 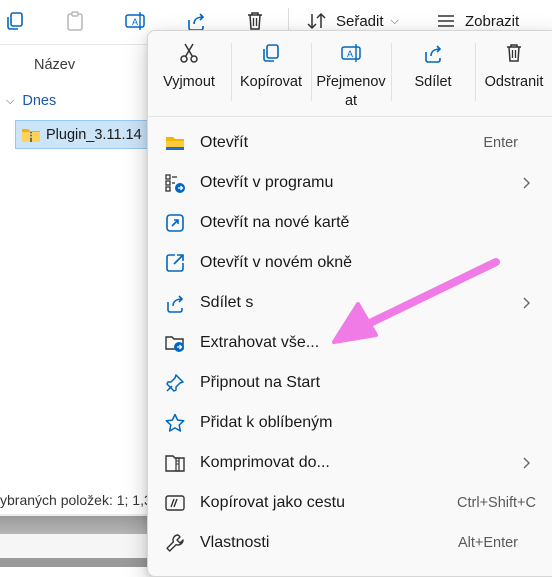 I want to click on group-header-today: ⌵ Dnes, so click(x=31, y=101).